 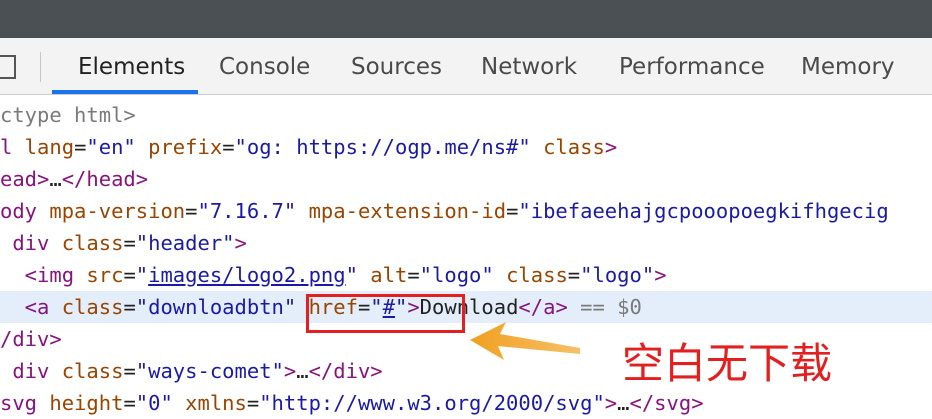 What do you see at coordinates (8, 67) in the screenshot?
I see `inspect-element-icon` at bounding box center [8, 67].